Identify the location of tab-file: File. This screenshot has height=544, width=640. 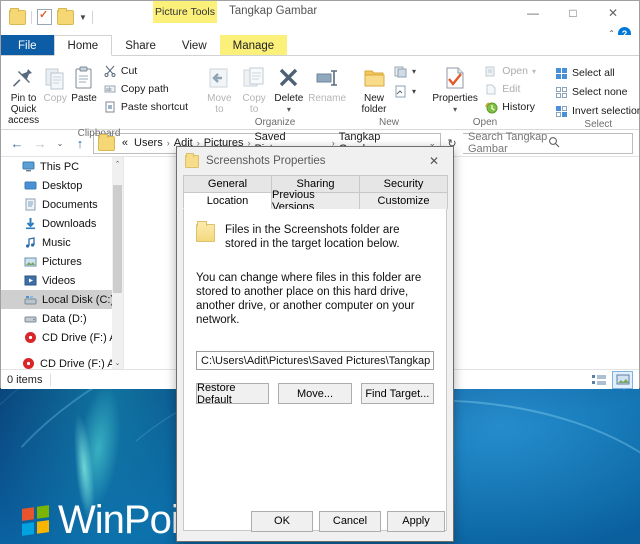
(27, 45).